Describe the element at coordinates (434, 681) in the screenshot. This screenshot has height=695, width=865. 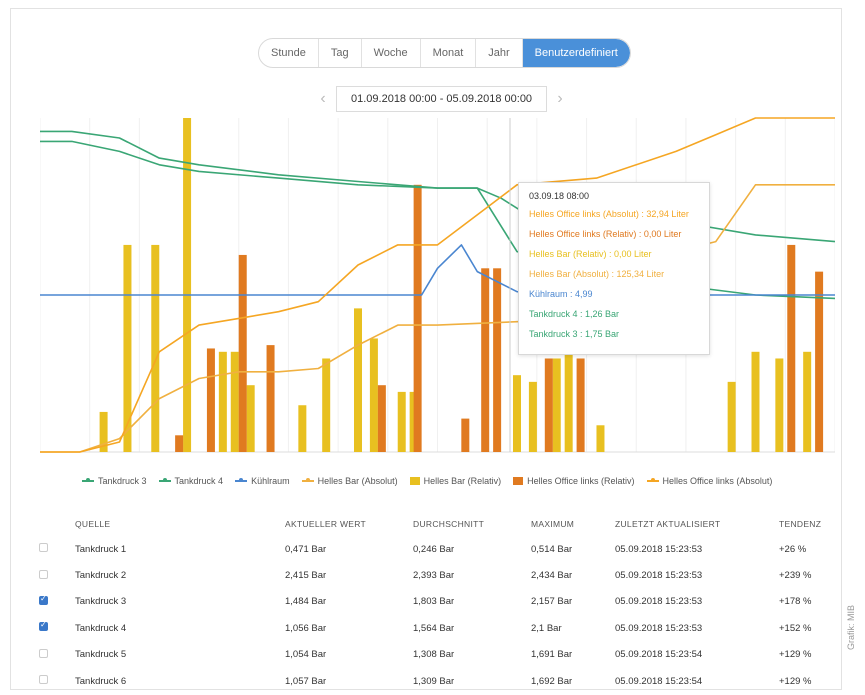
I see `table-cell: 1,309 Bar` at that location.